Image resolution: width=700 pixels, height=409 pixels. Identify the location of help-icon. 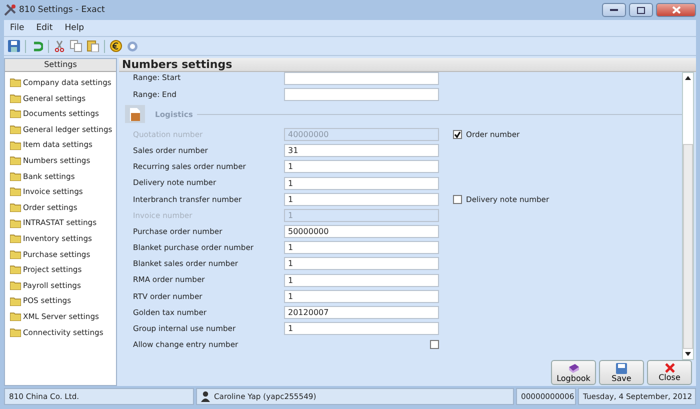
(132, 46).